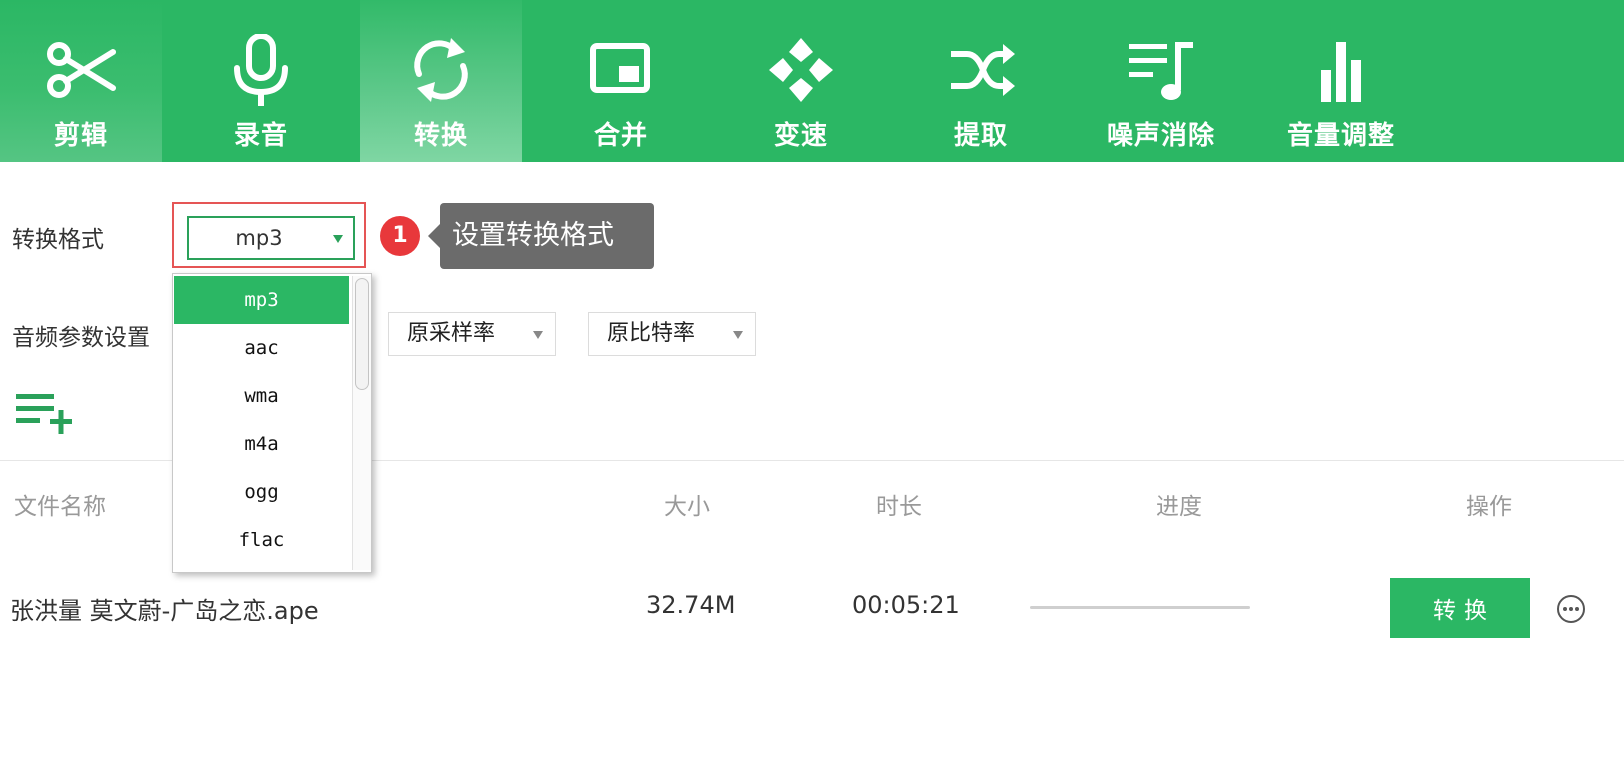 The height and width of the screenshot is (782, 1624). I want to click on header-action: 操作, so click(1489, 507).